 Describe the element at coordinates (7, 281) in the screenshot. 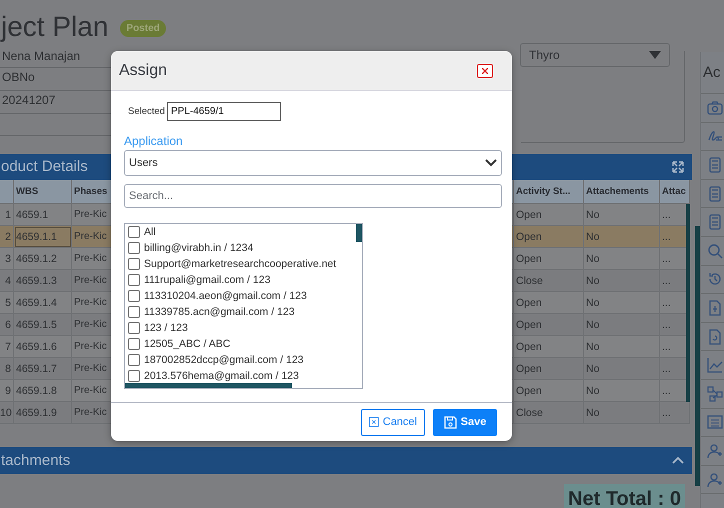

I see `row-number: 4` at that location.